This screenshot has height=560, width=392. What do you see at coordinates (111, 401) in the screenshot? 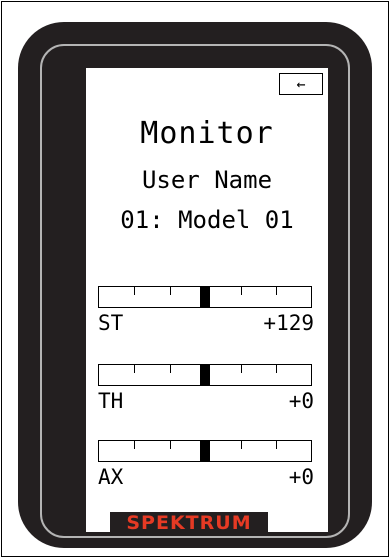
I see `channel-label: TH` at bounding box center [111, 401].